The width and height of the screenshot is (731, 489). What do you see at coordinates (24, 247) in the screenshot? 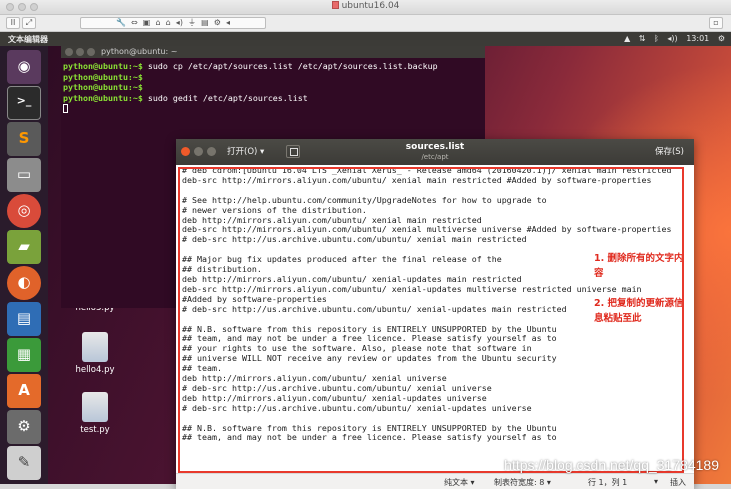
I see `book-reader-icon: ▰` at bounding box center [24, 247].